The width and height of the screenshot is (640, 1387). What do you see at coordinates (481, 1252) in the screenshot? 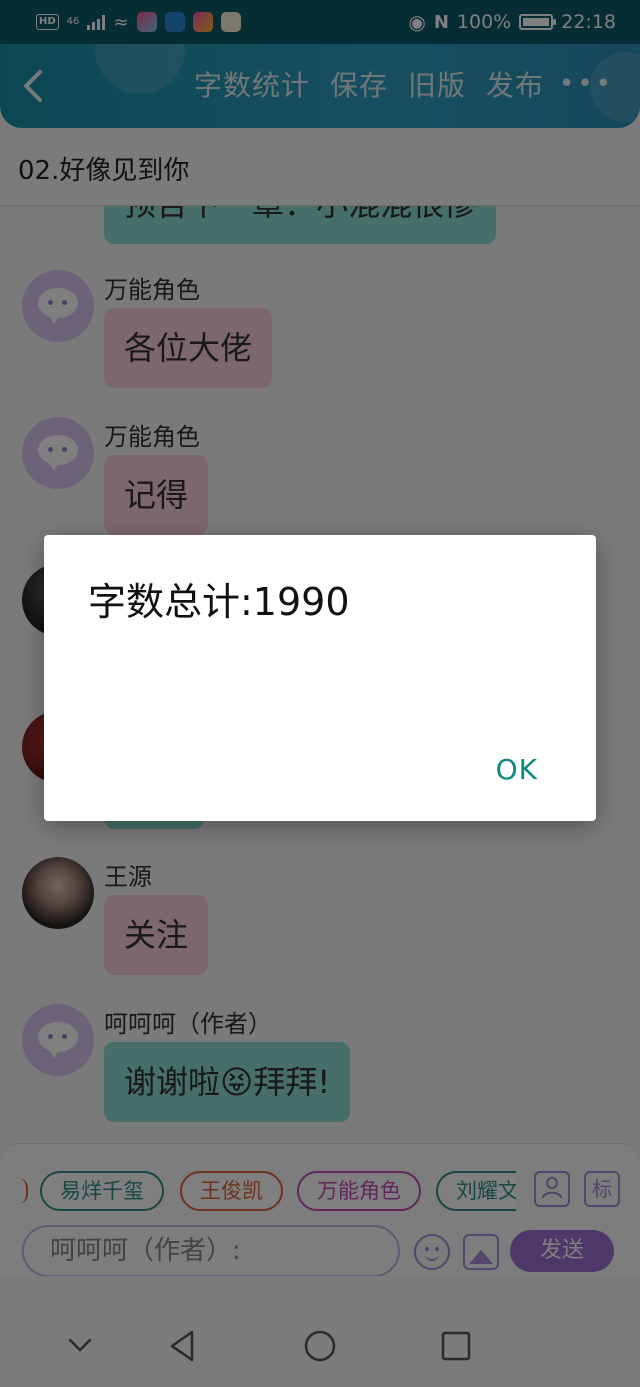
I see `image-icon` at bounding box center [481, 1252].